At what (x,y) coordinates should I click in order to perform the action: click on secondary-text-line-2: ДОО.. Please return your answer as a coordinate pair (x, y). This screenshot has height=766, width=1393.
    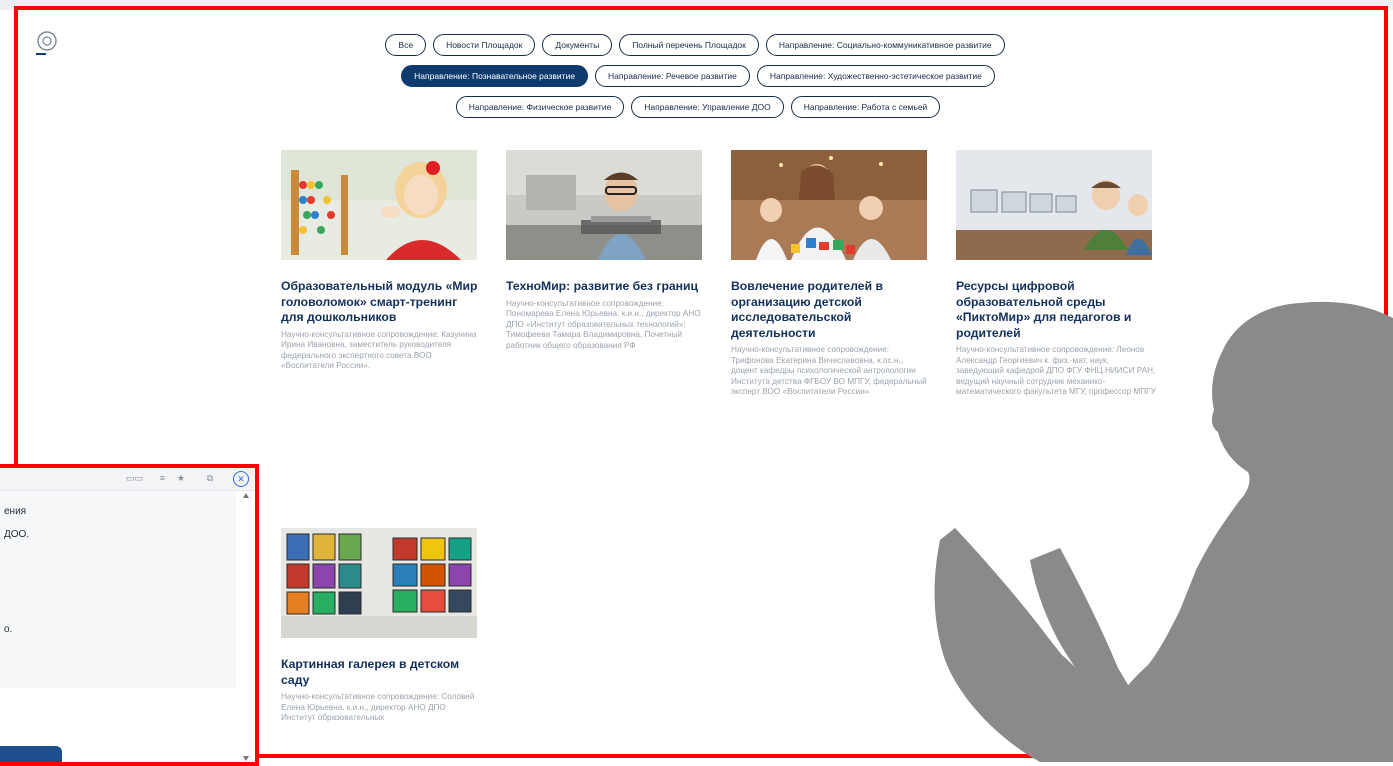
    Looking at the image, I should click on (17, 534).